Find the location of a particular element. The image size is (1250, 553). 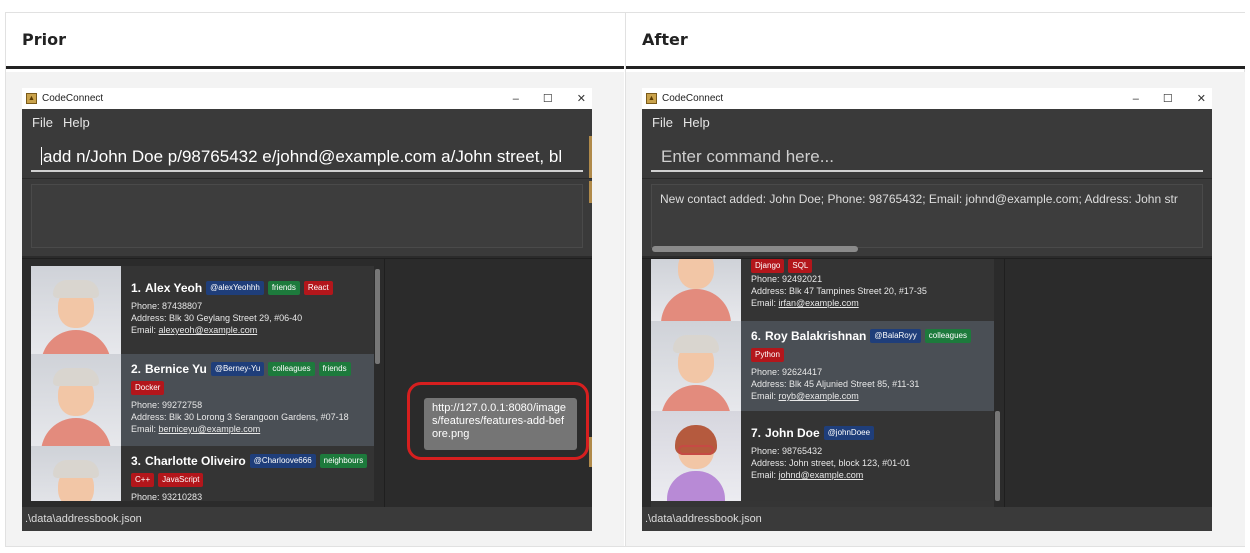

result-display is located at coordinates (307, 217).